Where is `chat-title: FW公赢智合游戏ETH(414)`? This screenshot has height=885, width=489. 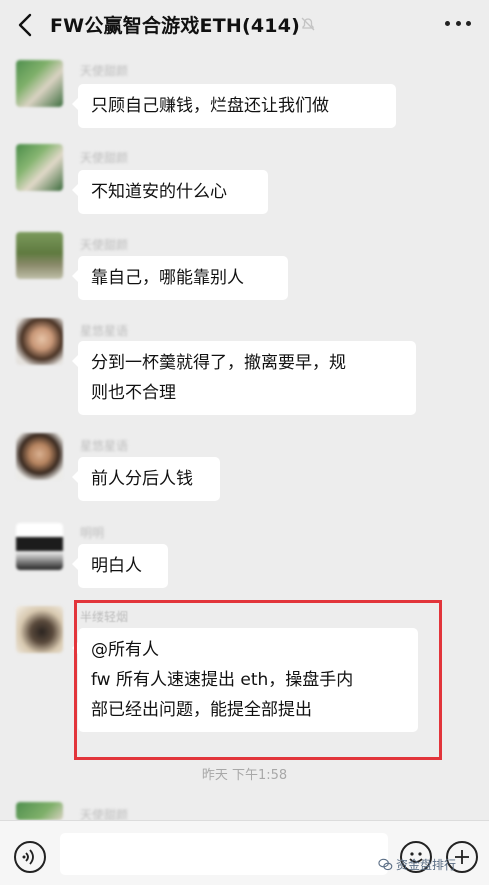
chat-title: FW公赢智合游戏ETH(414) is located at coordinates (175, 26).